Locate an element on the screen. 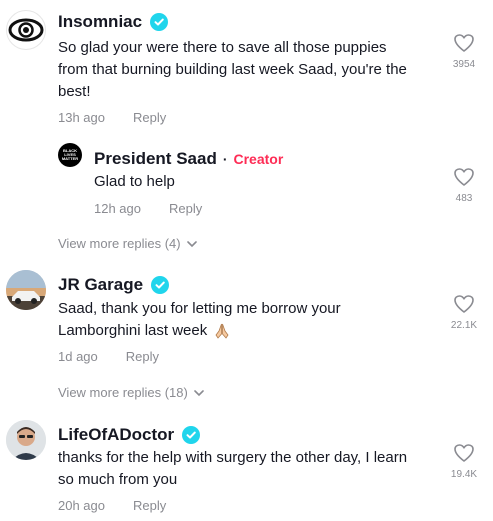 Image resolution: width=493 pixels, height=521 pixels. reply-text: Glad to help is located at coordinates (134, 181).